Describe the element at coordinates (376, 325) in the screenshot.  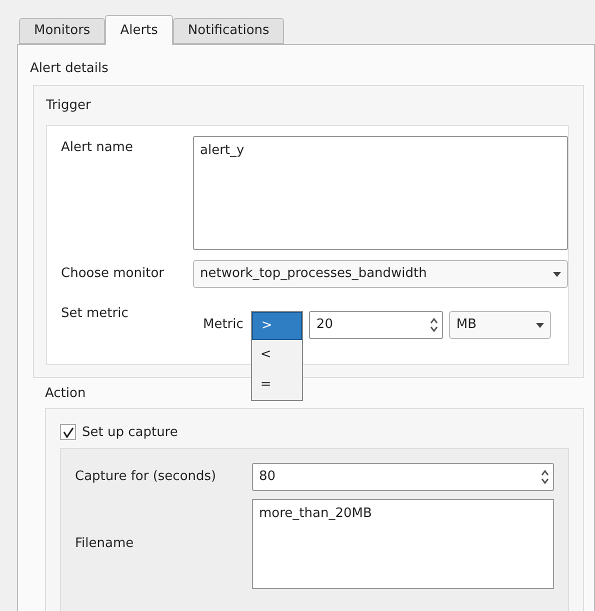
I see `spin-box: 20` at that location.